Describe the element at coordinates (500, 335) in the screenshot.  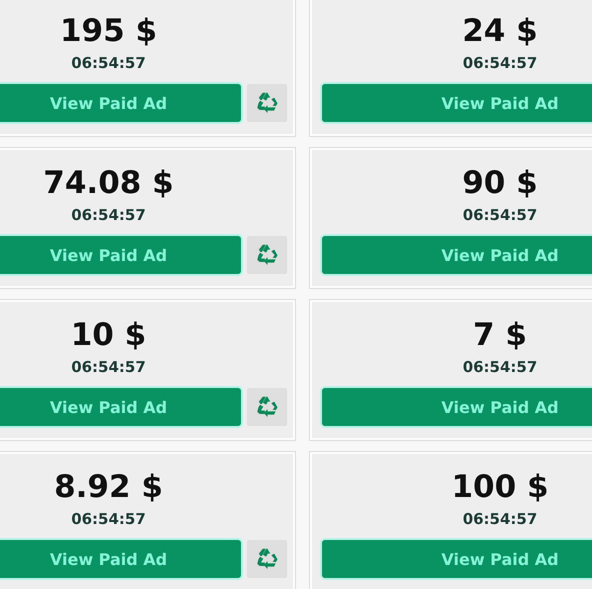
I see `ad-amount: 7 $` at that location.